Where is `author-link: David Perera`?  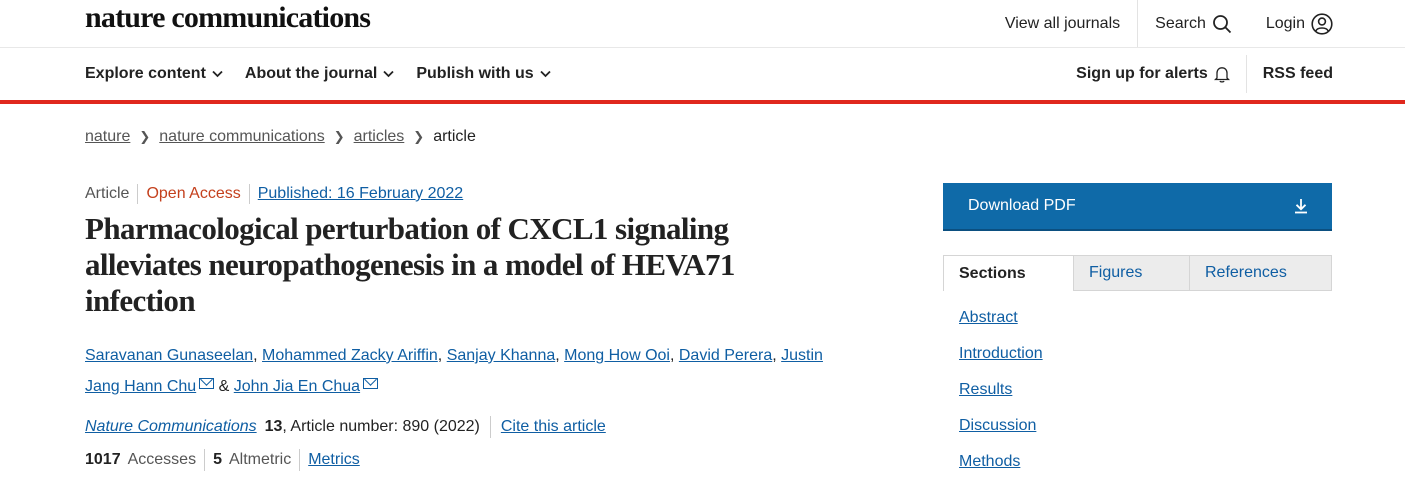
author-link: David Perera is located at coordinates (725, 355).